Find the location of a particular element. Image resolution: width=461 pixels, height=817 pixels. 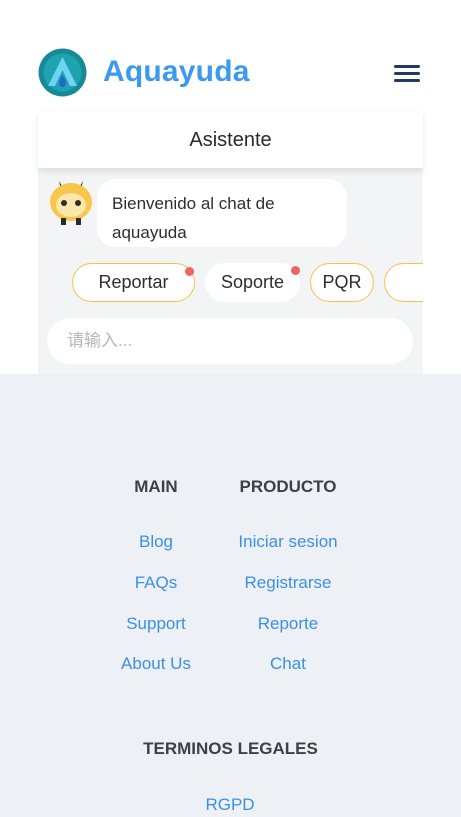

footer-link-blog: Blog is located at coordinates (156, 542).